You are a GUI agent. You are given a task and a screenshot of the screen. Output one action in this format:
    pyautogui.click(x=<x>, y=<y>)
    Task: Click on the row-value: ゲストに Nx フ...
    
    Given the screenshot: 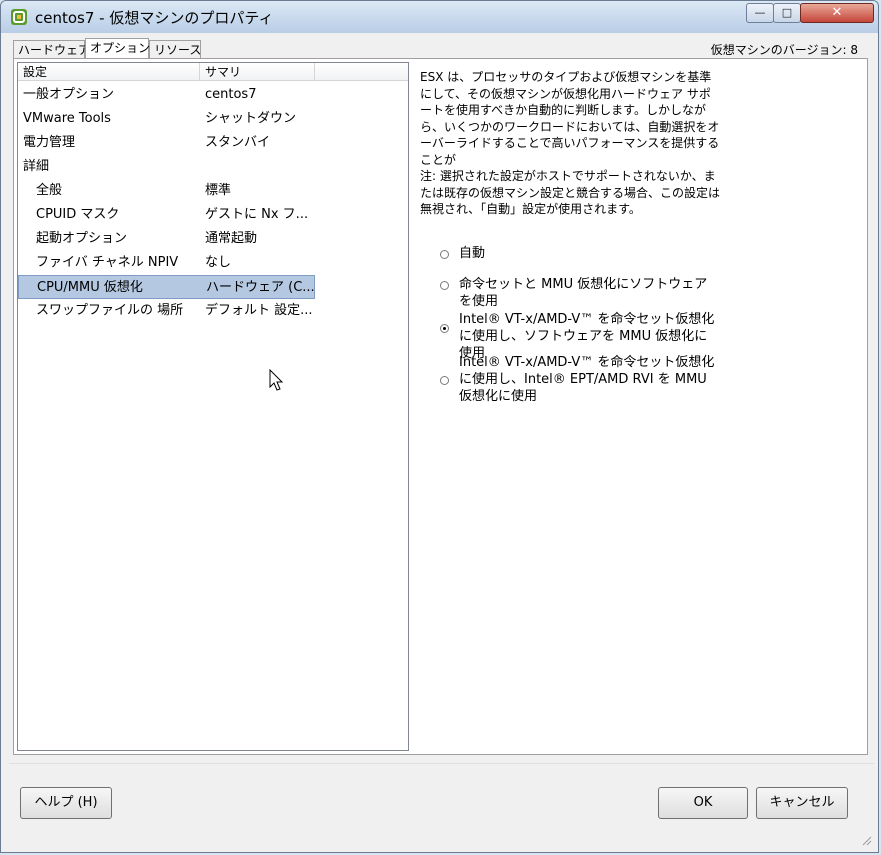 What is the action you would take?
    pyautogui.click(x=257, y=214)
    